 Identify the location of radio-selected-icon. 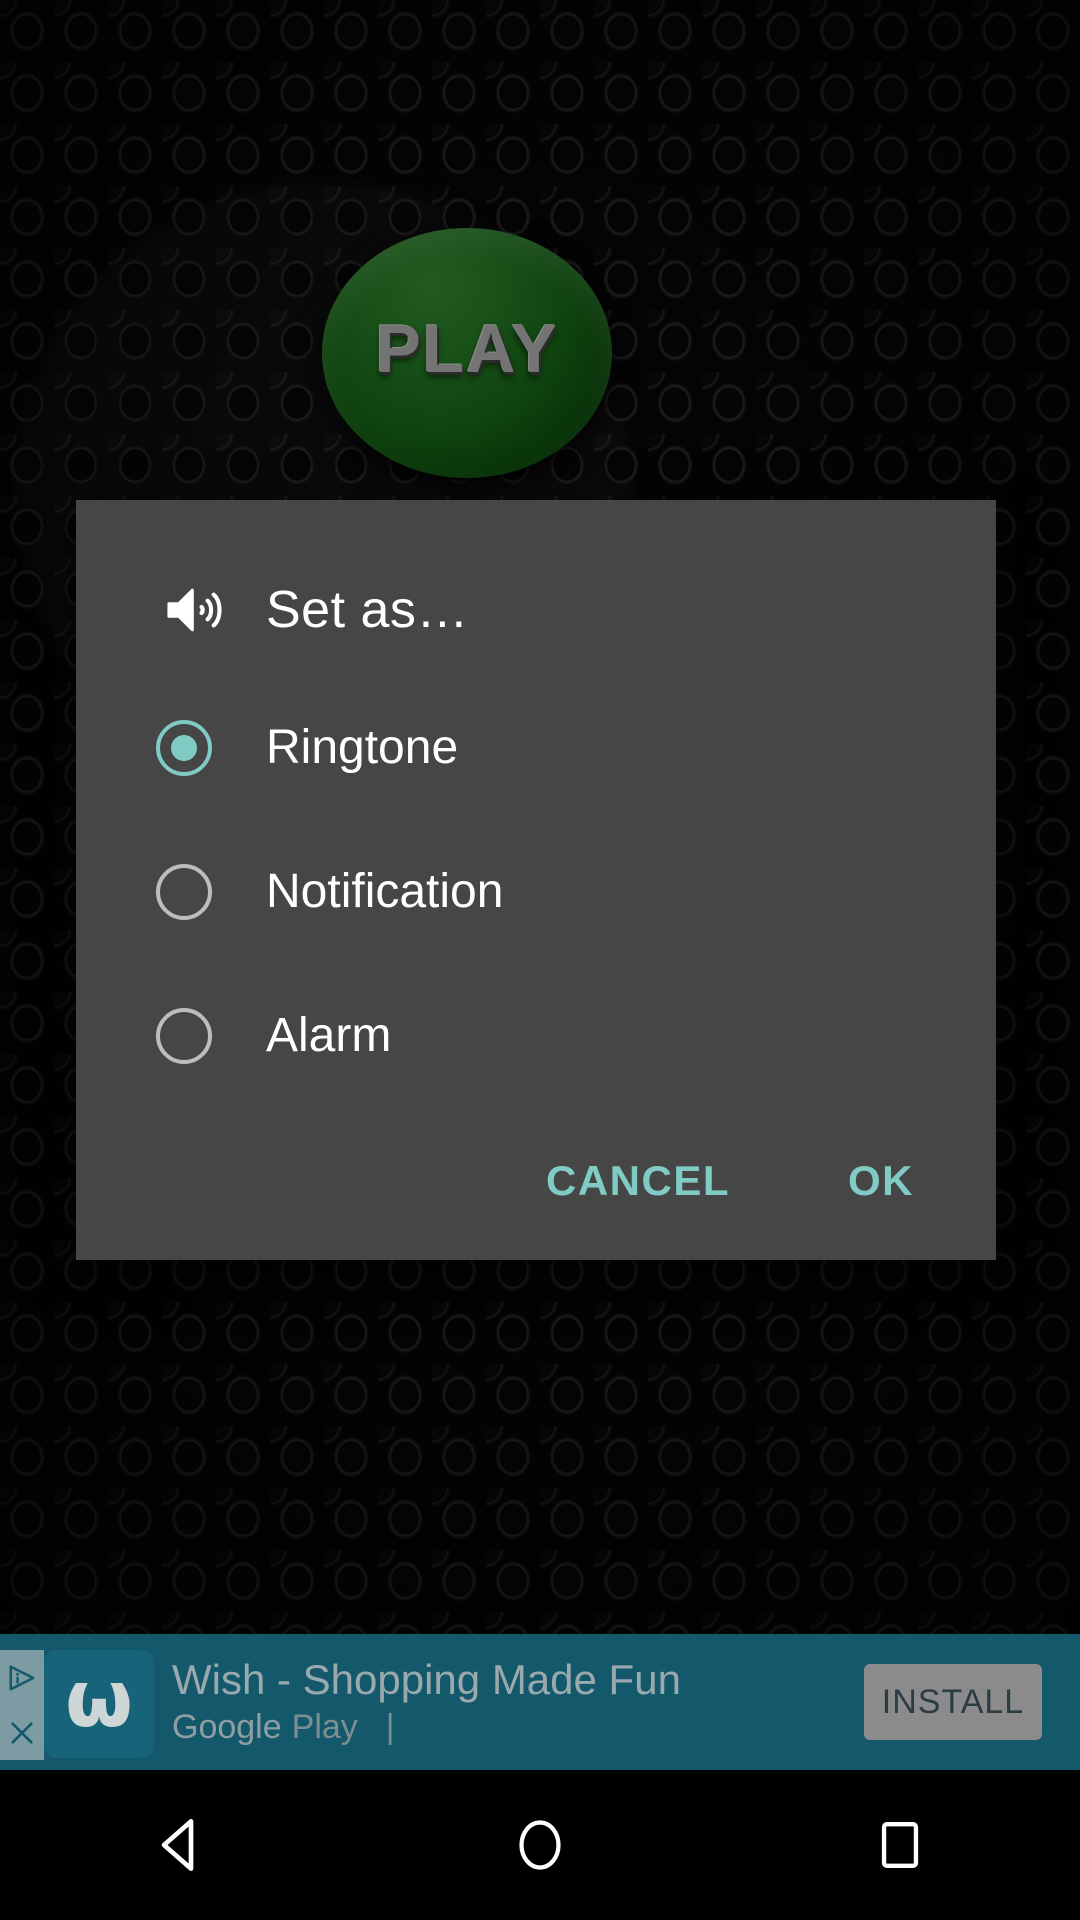
(184, 748).